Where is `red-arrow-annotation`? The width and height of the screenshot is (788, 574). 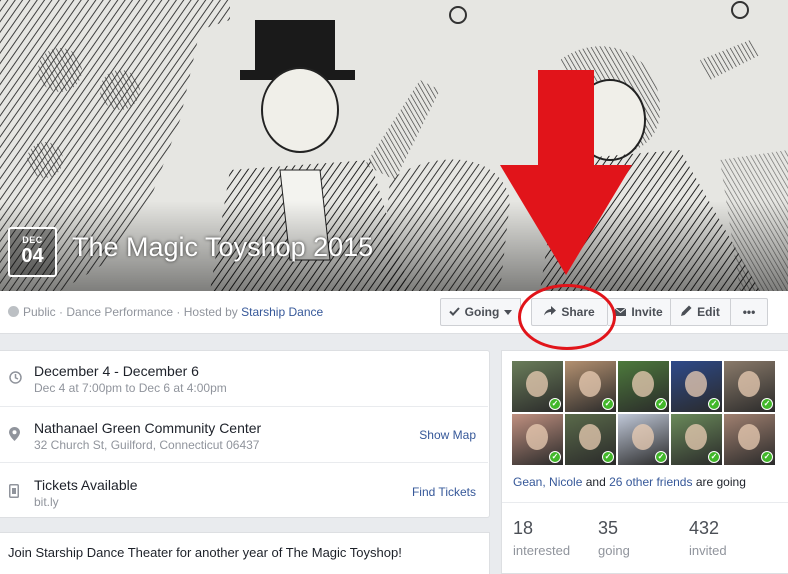 red-arrow-annotation is located at coordinates (566, 172).